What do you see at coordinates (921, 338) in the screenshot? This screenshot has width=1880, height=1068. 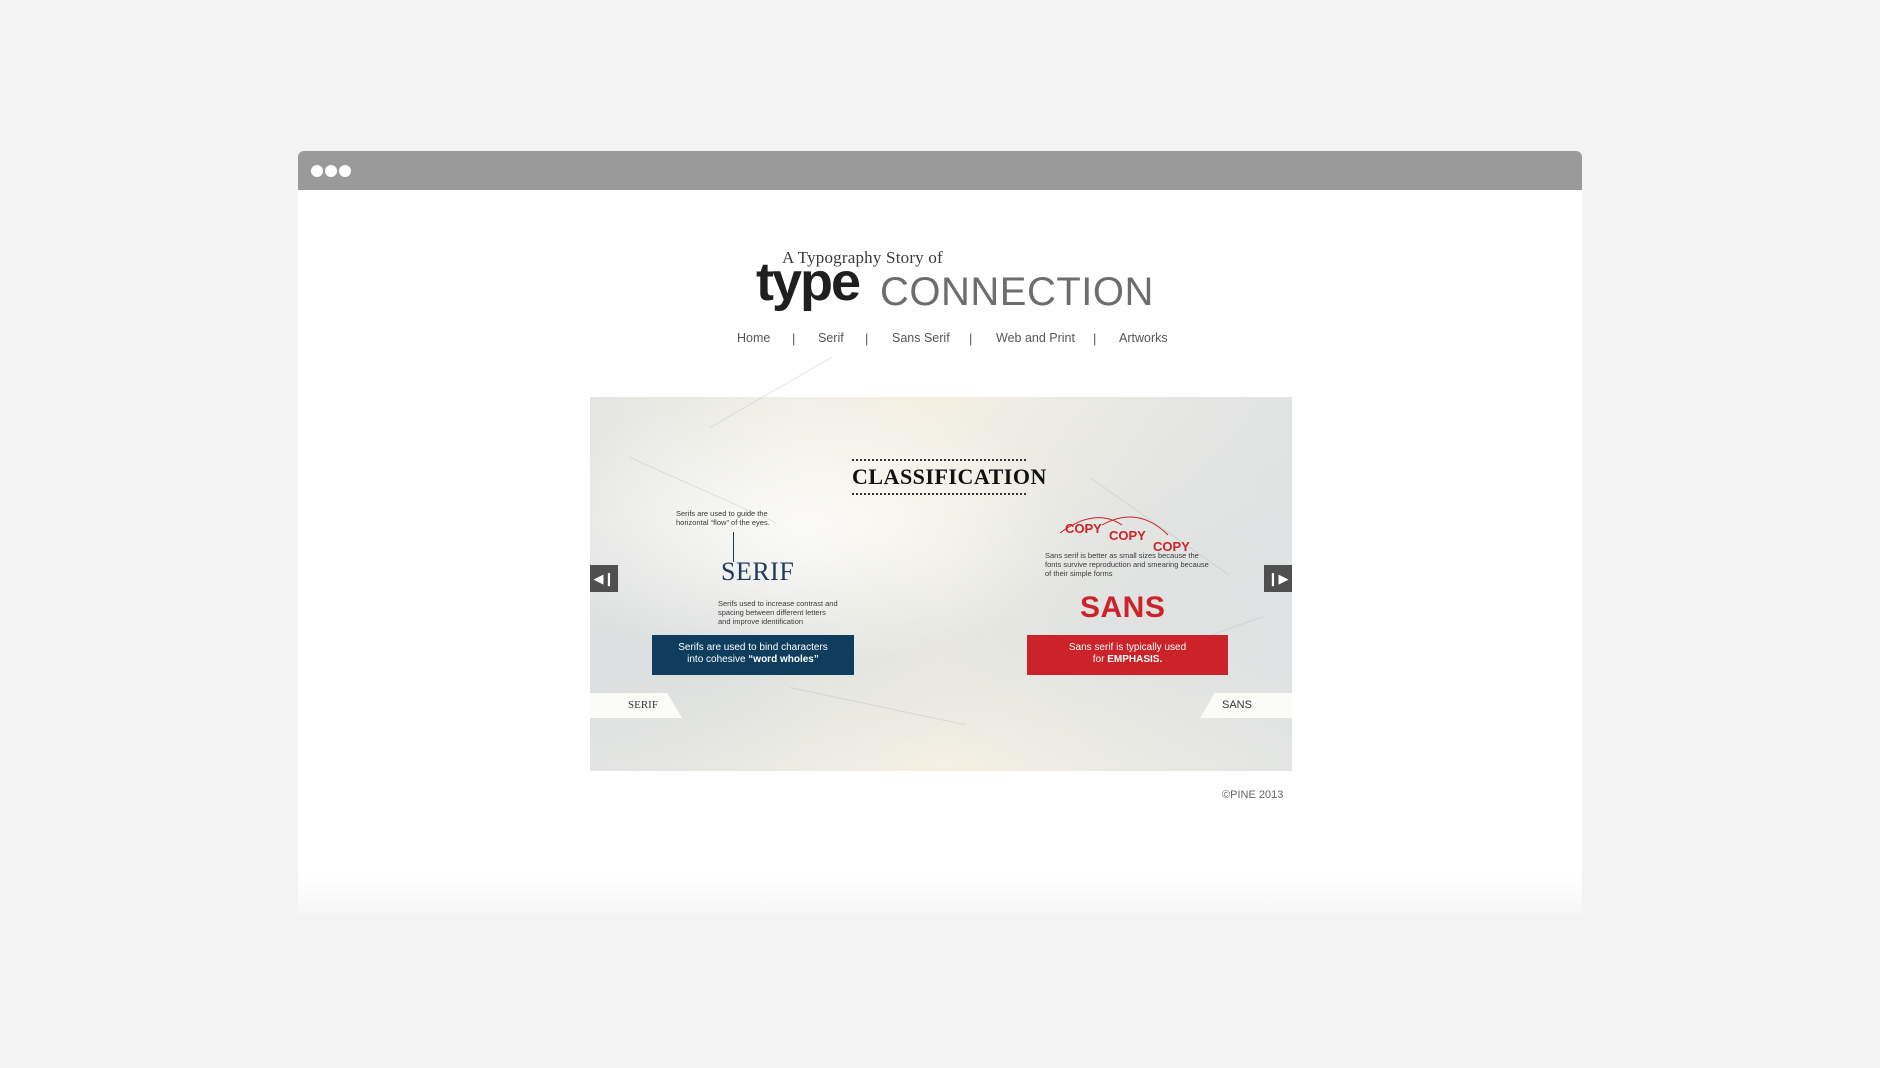 I see `nav-item-sans-serif: Sans Serif` at bounding box center [921, 338].